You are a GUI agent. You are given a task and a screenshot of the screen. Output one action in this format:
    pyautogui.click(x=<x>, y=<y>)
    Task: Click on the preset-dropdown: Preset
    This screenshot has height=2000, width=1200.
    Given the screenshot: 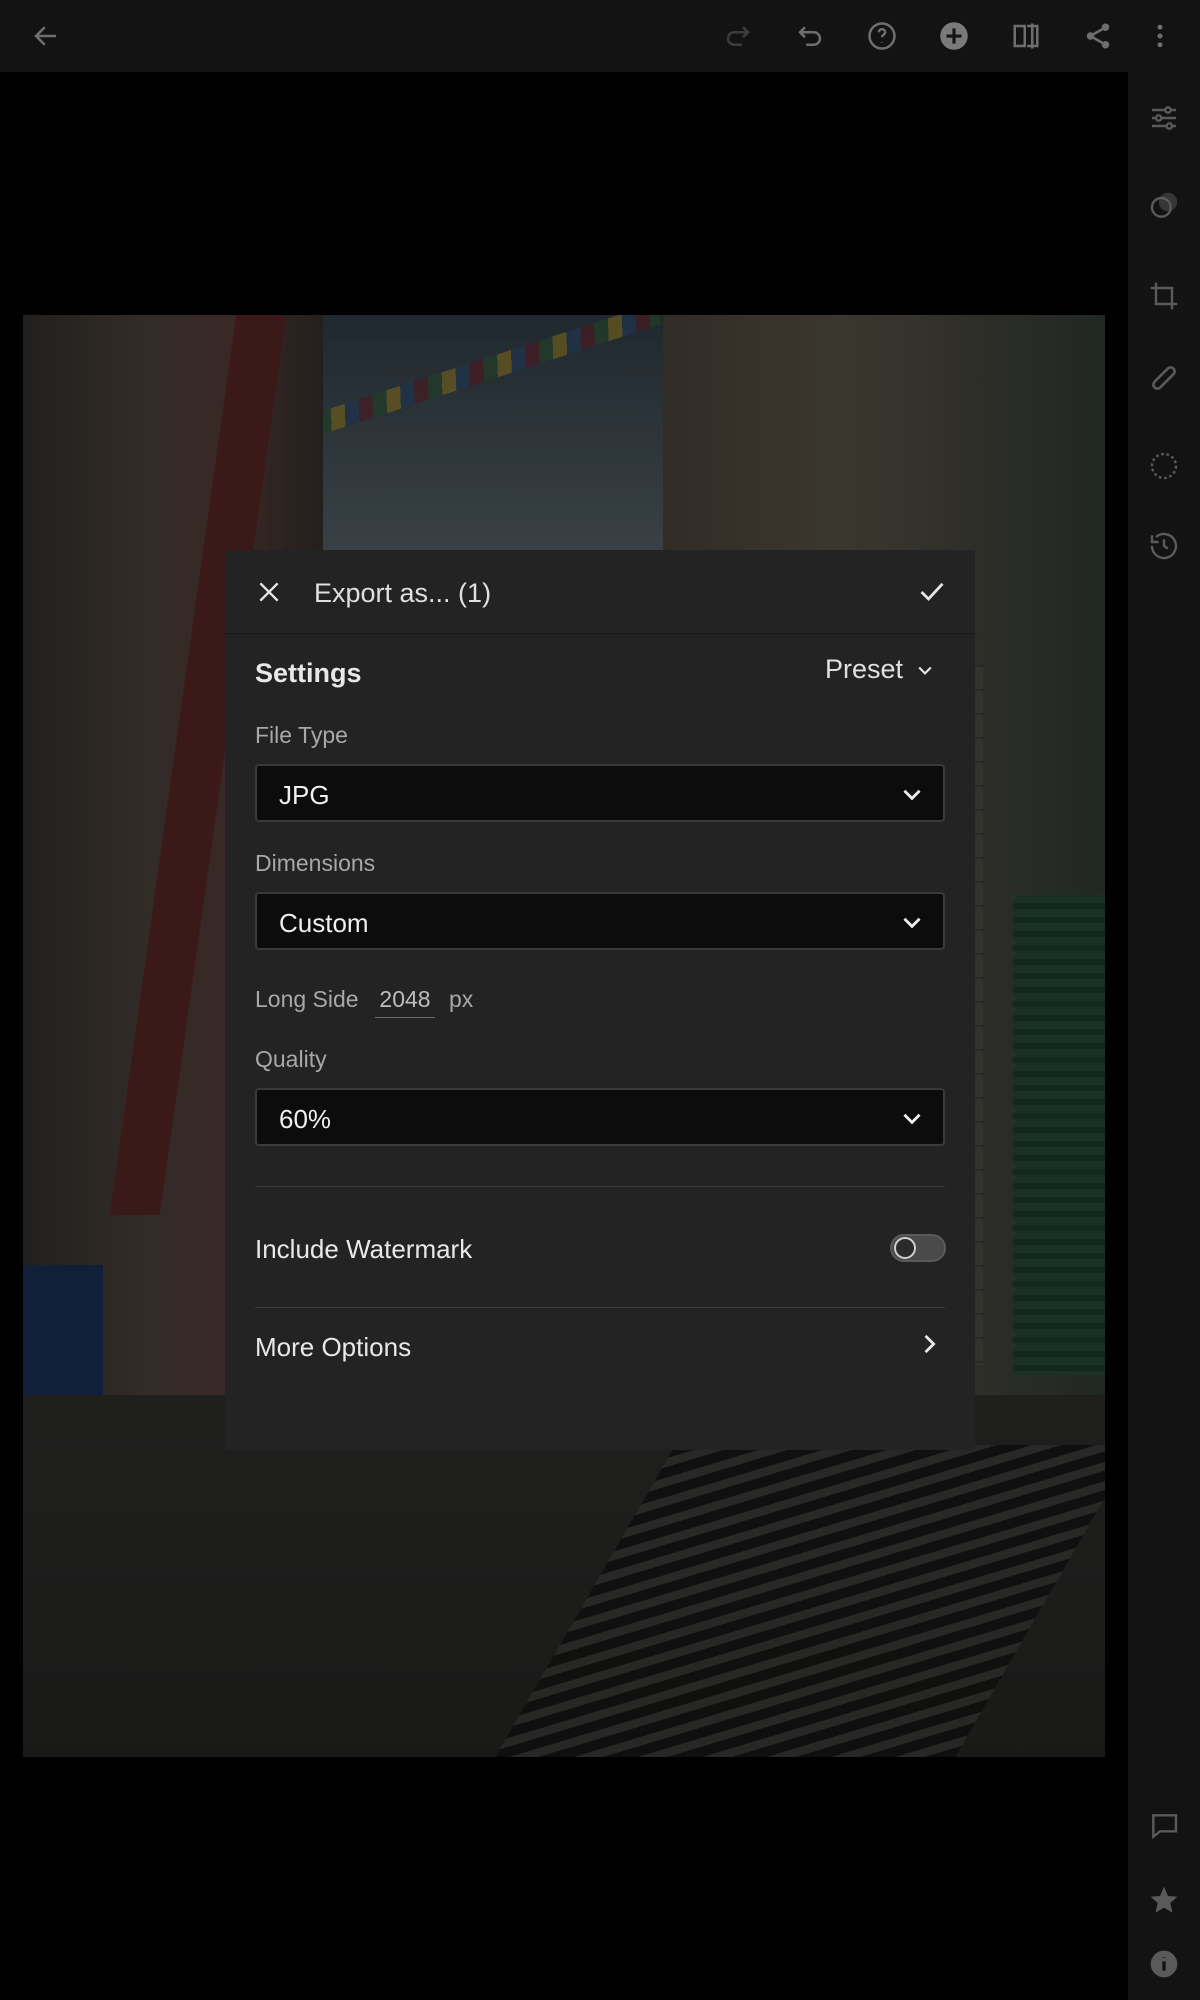 What is the action you would take?
    pyautogui.click(x=880, y=669)
    